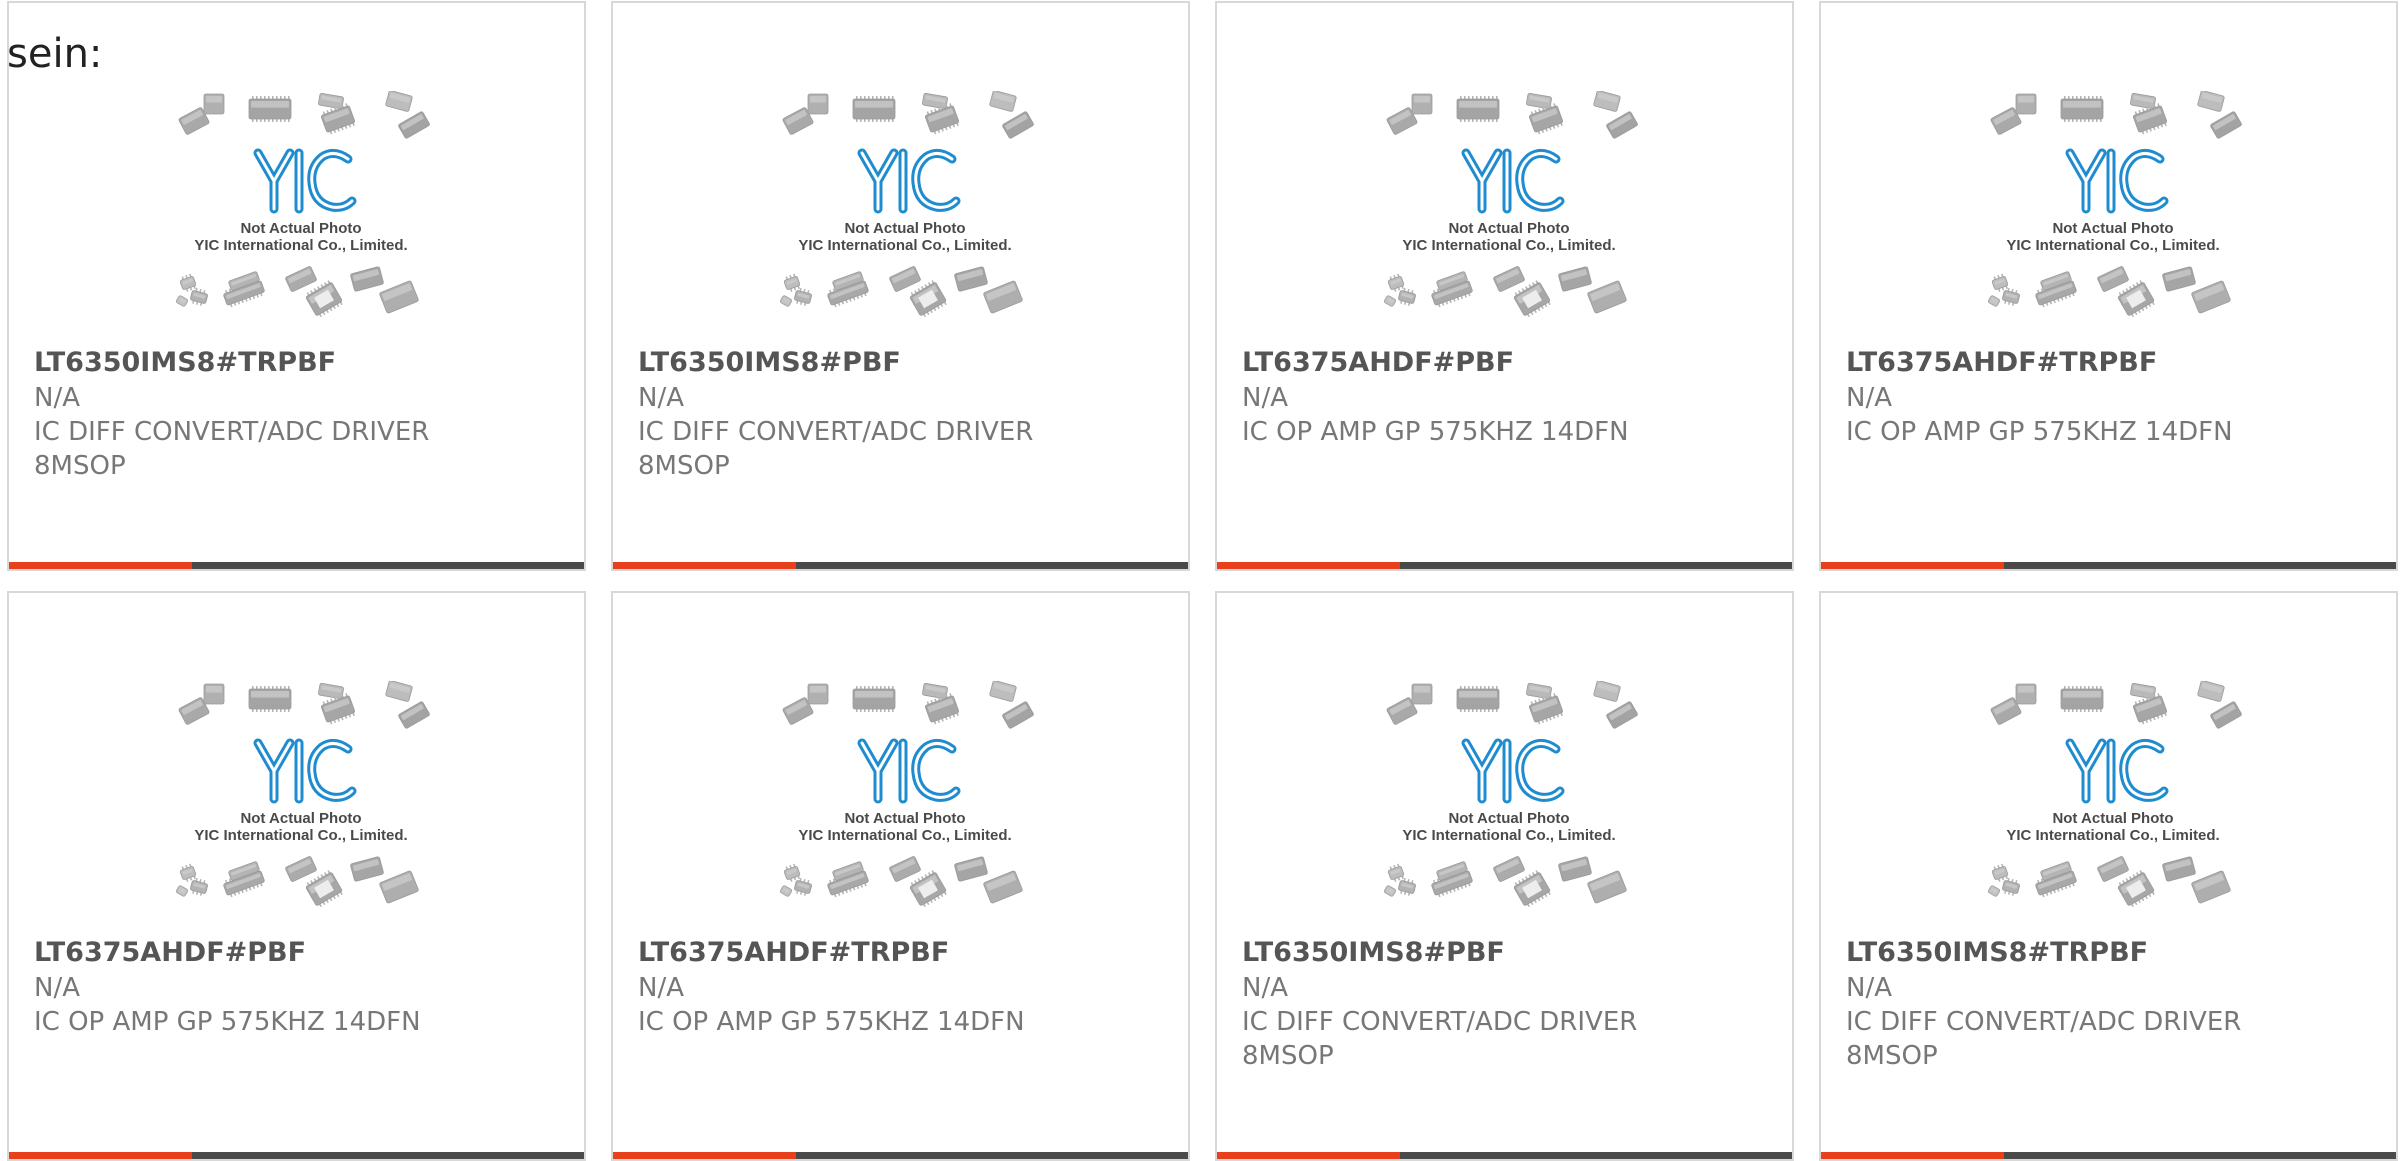  Describe the element at coordinates (1912, 565) in the screenshot. I see `card-accent-bar` at that location.